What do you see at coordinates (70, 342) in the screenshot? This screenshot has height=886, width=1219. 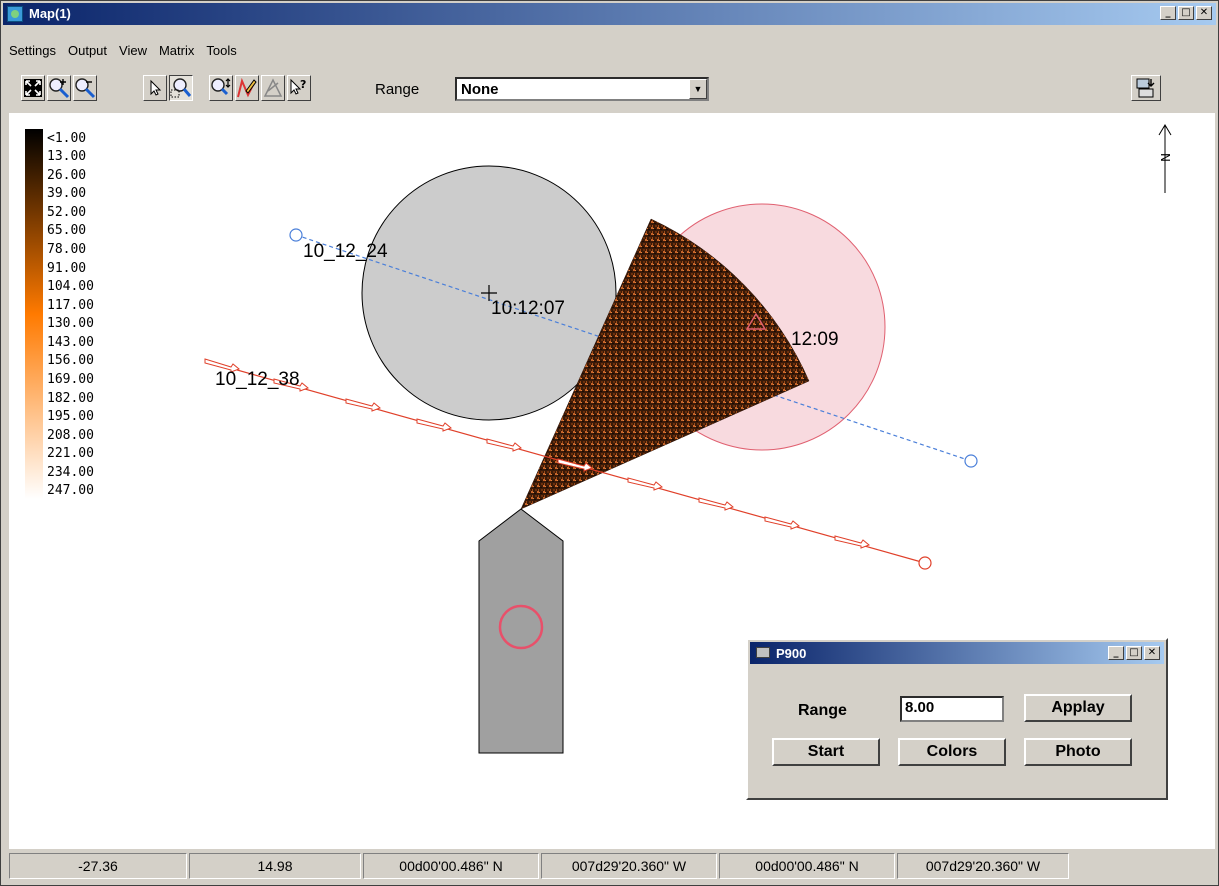 I see `legend-label: 143.00` at bounding box center [70, 342].